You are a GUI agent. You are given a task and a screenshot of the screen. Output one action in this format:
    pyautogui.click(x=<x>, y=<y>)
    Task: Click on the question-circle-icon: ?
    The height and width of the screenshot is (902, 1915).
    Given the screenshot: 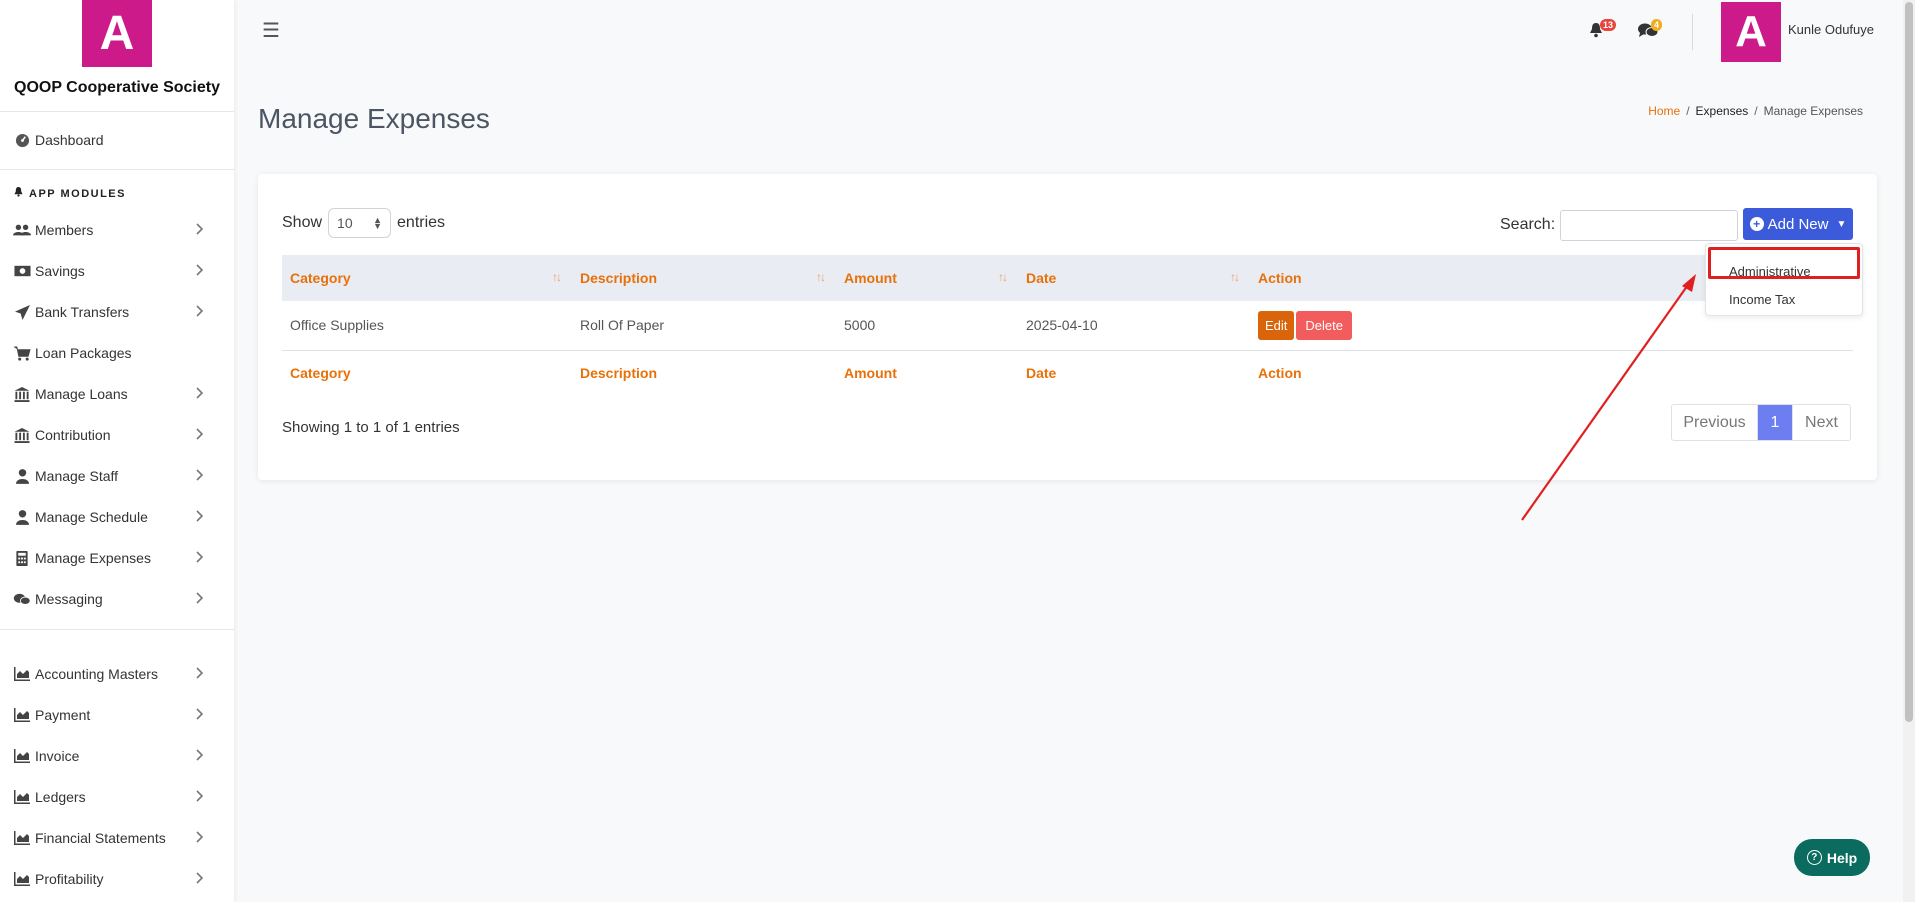 What is the action you would take?
    pyautogui.click(x=1814, y=857)
    